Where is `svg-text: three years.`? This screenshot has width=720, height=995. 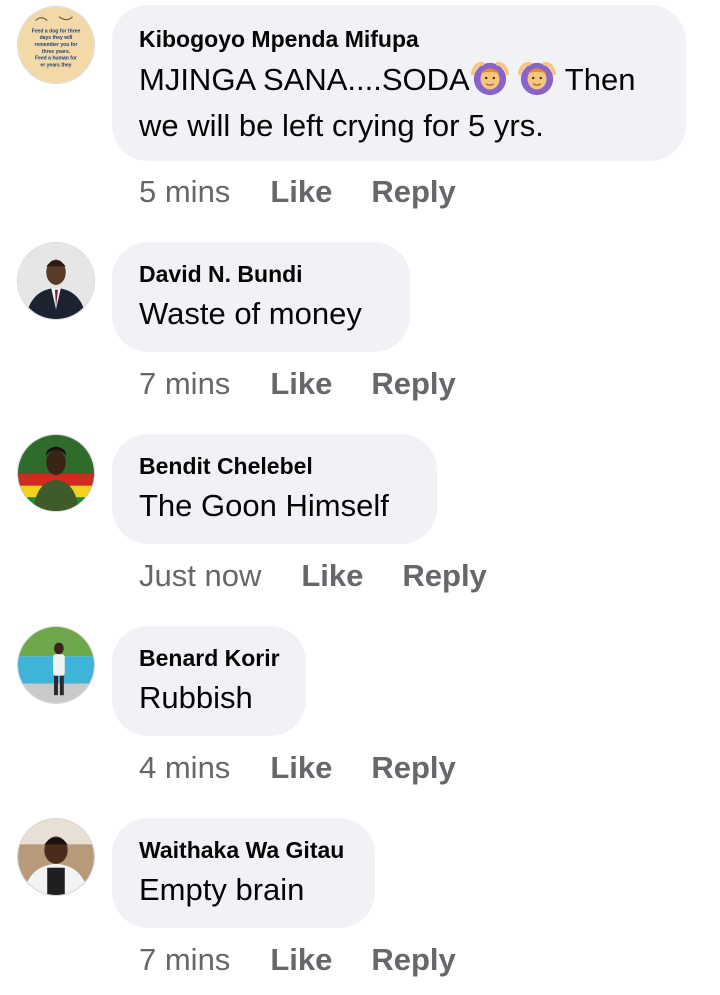 svg-text: three years. is located at coordinates (56, 52).